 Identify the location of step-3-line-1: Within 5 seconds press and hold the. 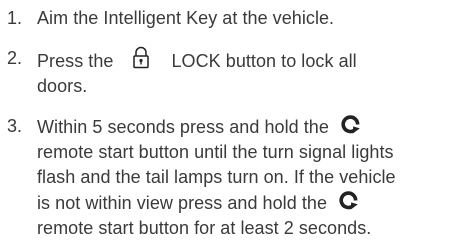
(248, 127).